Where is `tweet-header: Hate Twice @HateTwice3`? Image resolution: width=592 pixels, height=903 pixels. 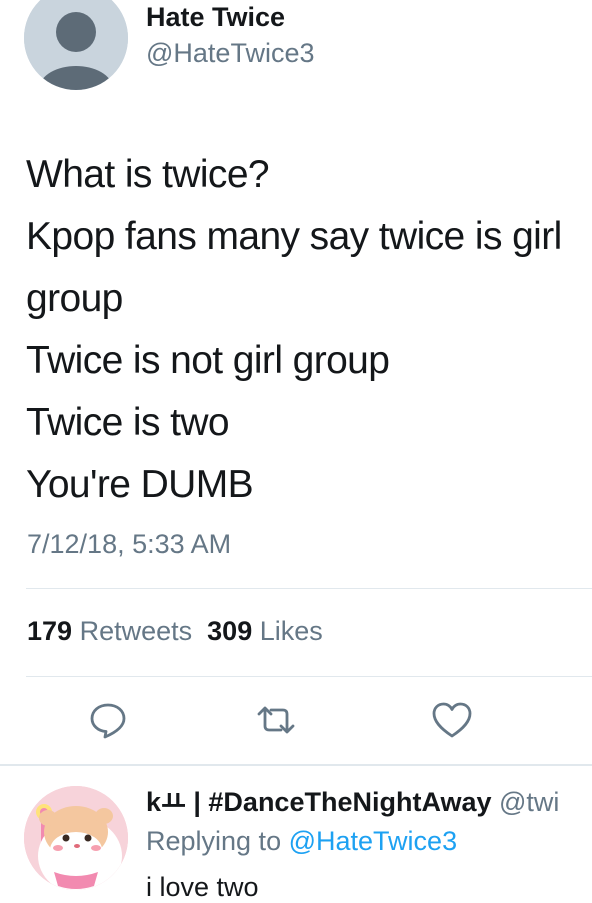
tweet-header: Hate Twice @HateTwice3 is located at coordinates (296, 55).